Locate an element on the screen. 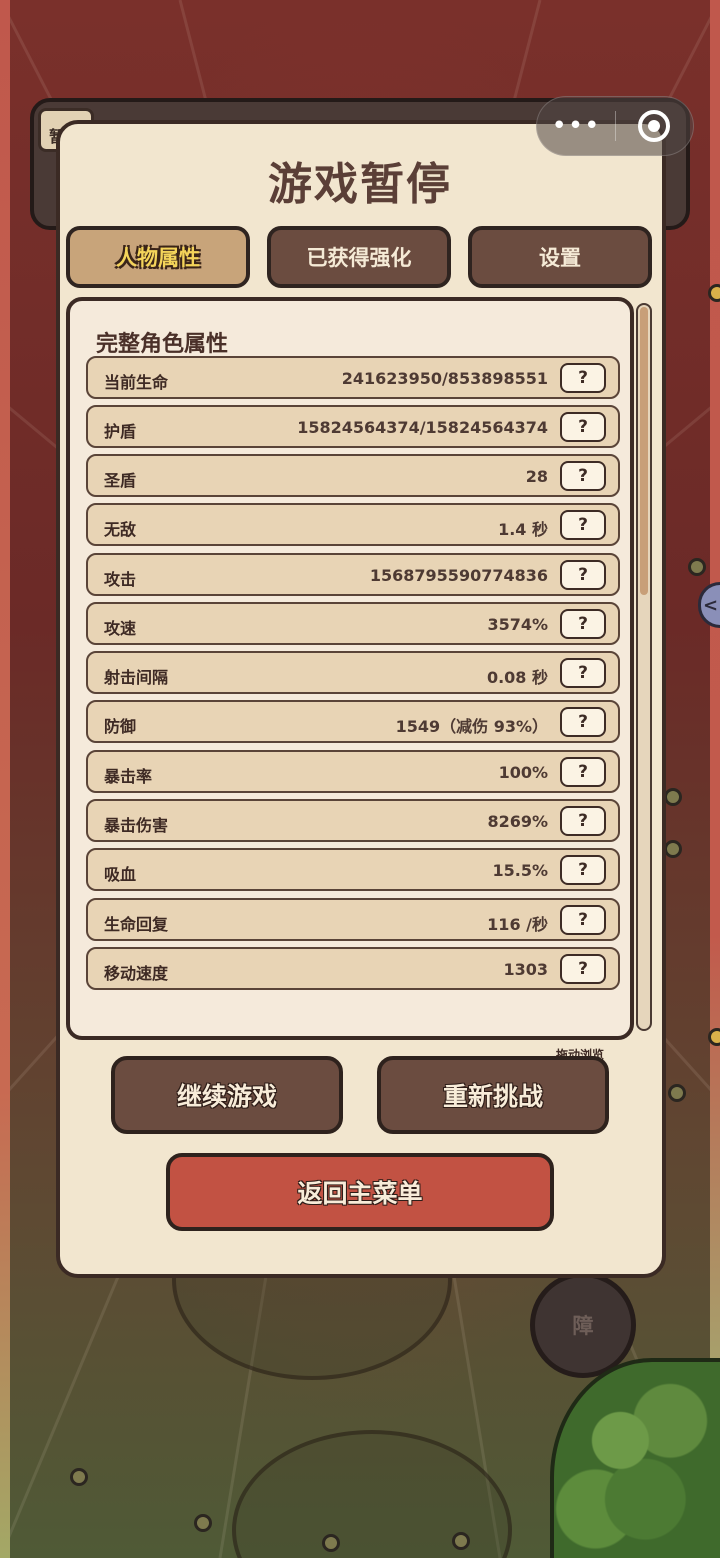 The height and width of the screenshot is (1558, 720). more-icon: ••• is located at coordinates (576, 126).